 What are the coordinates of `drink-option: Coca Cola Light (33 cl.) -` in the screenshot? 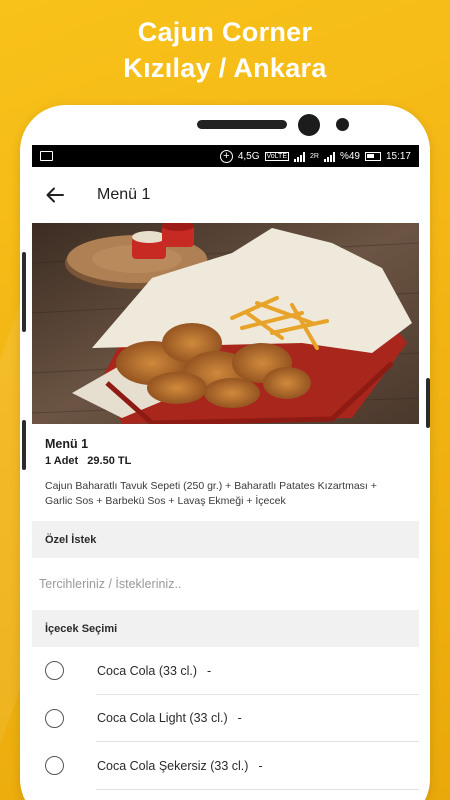 It's located at (225, 718).